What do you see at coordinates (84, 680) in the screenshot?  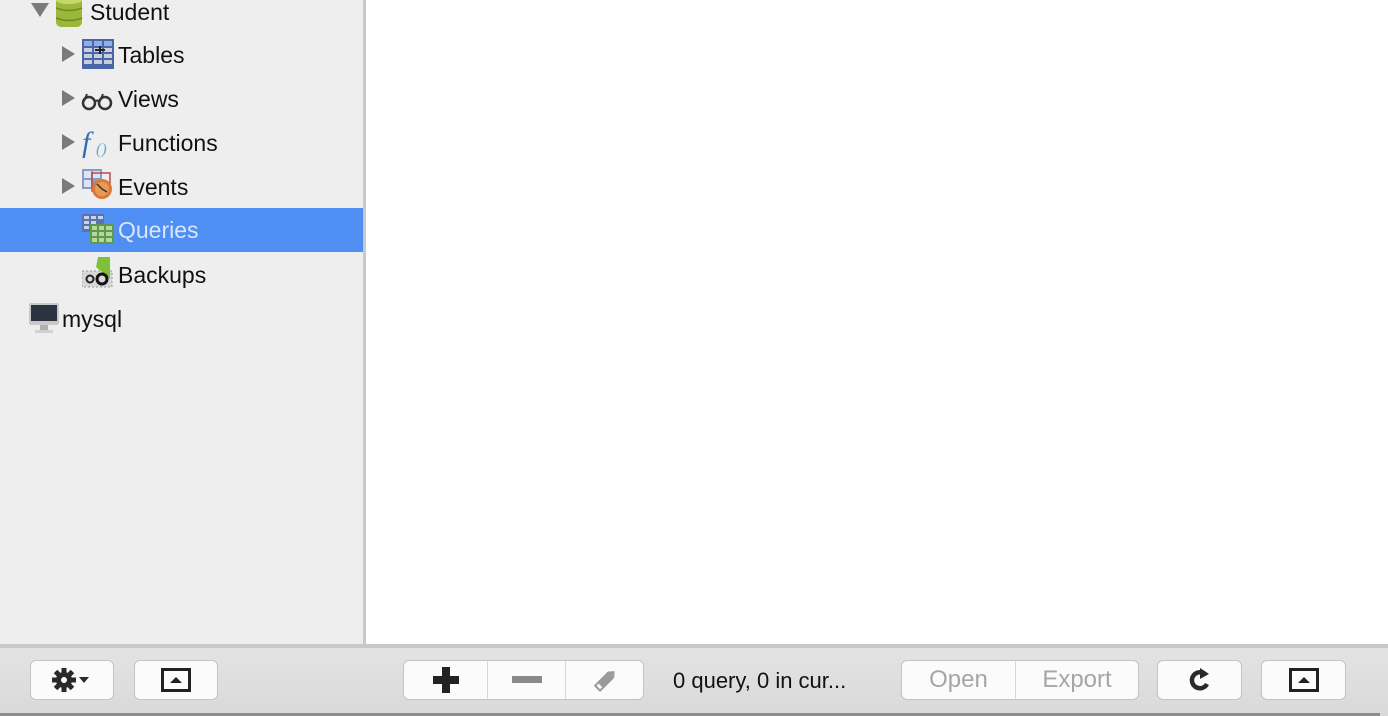 I see `chevron-down-icon` at bounding box center [84, 680].